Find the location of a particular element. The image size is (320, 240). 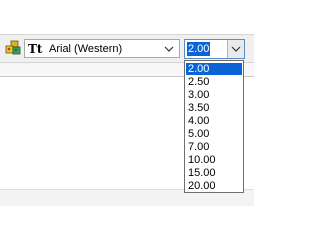

size-option: 4.00 is located at coordinates (214, 121).